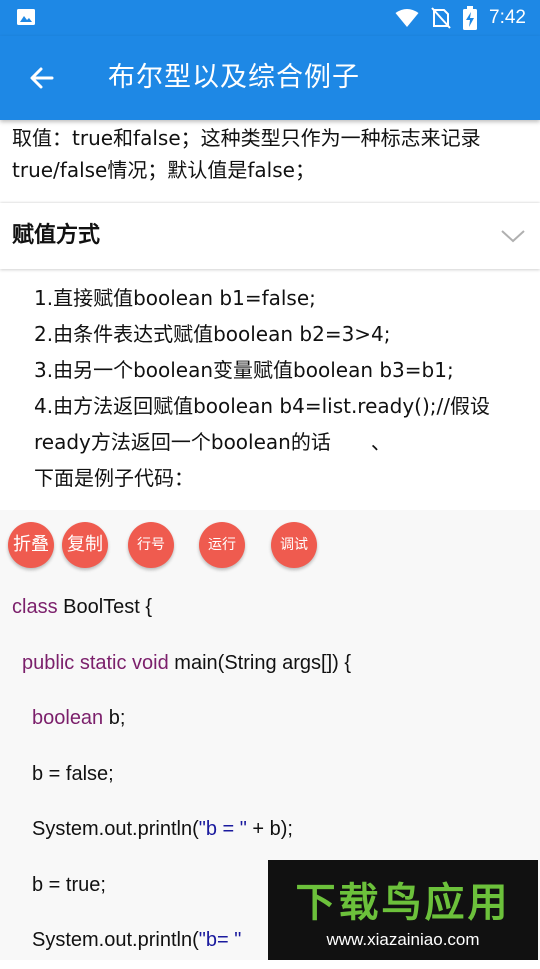  What do you see at coordinates (68, 718) in the screenshot?
I see `code-keyword: boolean` at bounding box center [68, 718].